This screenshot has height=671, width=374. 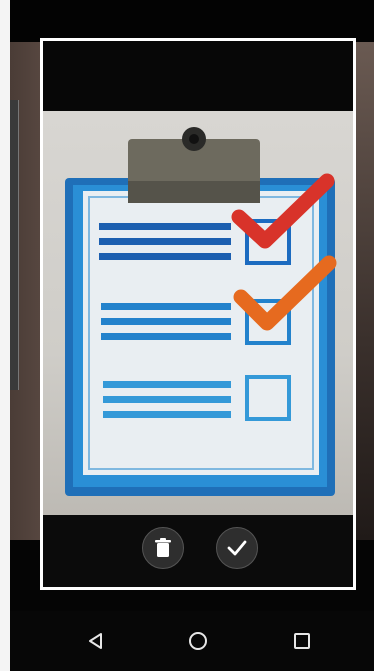 I want to click on home-button, so click(x=198, y=641).